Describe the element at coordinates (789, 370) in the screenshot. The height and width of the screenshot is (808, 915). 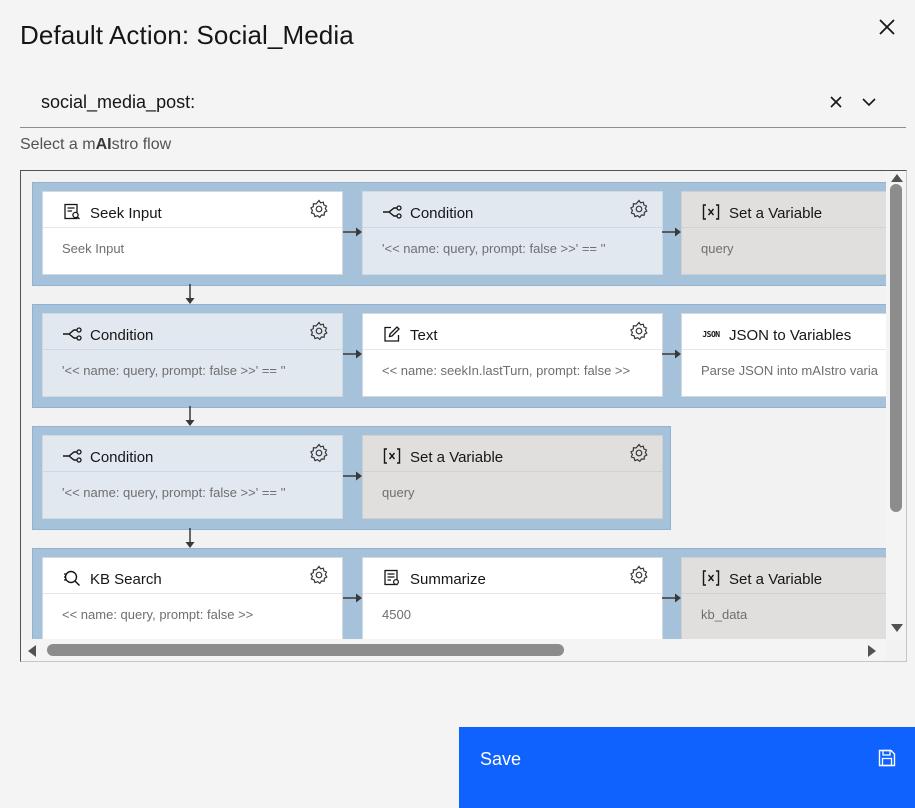
I see `card-body: Parse JSON into mAIstro varia` at that location.